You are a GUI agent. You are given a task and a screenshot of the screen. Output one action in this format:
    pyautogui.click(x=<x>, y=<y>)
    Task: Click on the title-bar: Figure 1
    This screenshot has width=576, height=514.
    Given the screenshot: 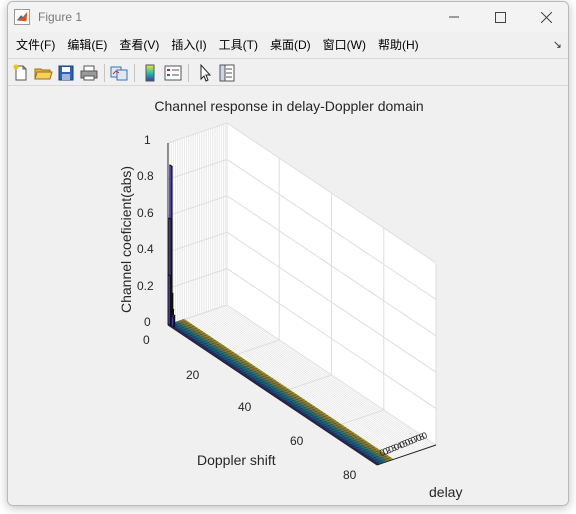 What is the action you would take?
    pyautogui.click(x=288, y=17)
    